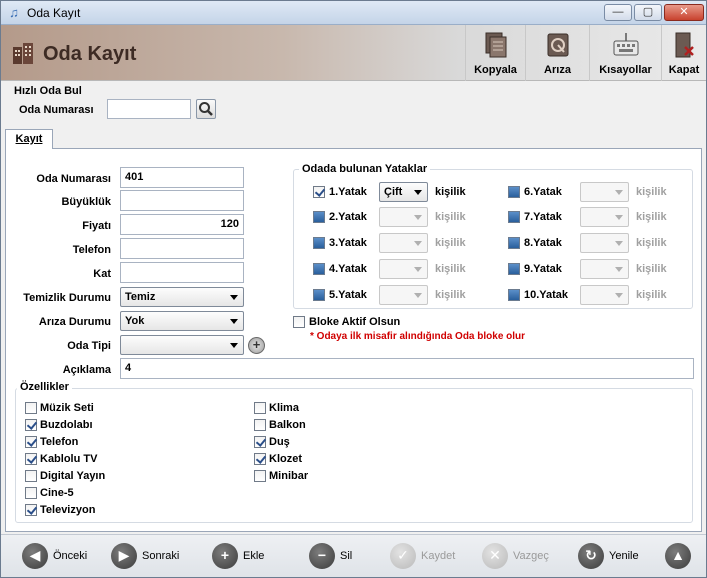 The image size is (707, 578). Describe the element at coordinates (23, 53) in the screenshot. I see `building-icon` at that location.